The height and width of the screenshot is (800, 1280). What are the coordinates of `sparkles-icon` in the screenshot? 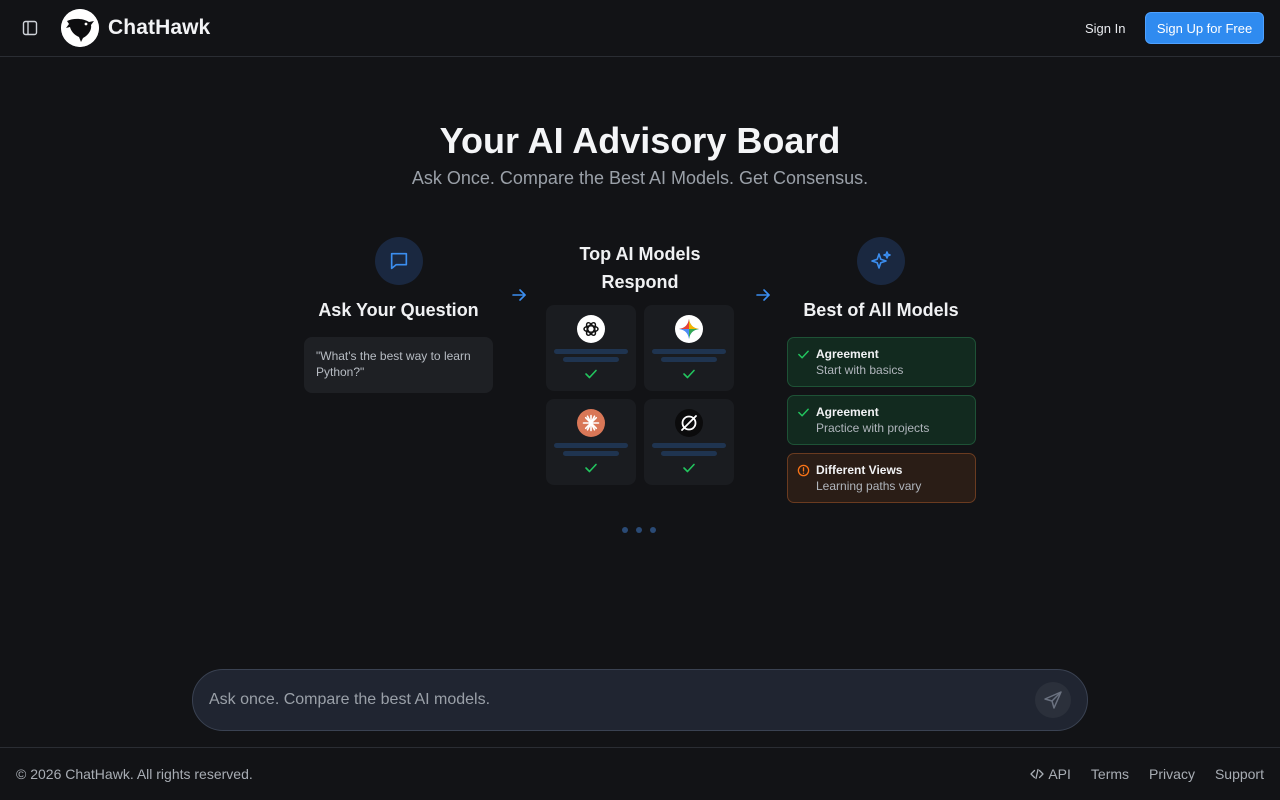 It's located at (881, 261).